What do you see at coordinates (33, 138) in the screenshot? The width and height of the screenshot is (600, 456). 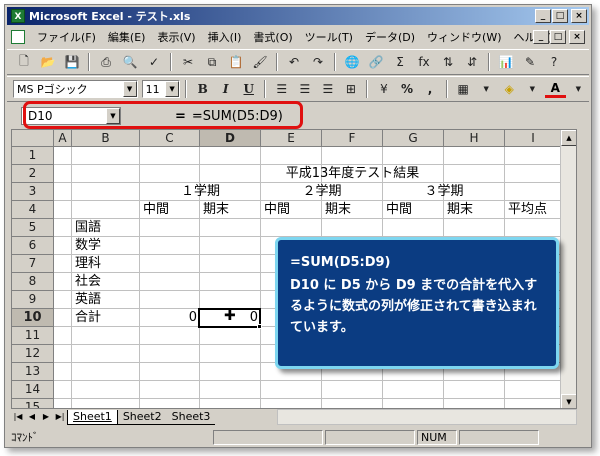 I see `select-all-corner` at bounding box center [33, 138].